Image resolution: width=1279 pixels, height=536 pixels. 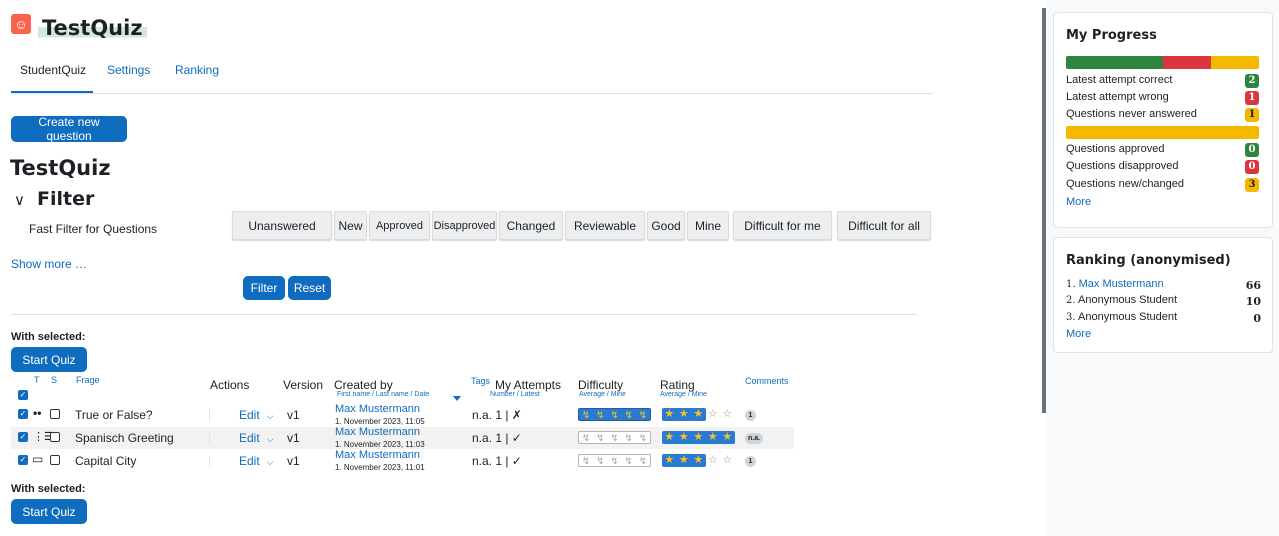 I want to click on header-created-by-sub: First name / Last name / Date, so click(x=383, y=394).